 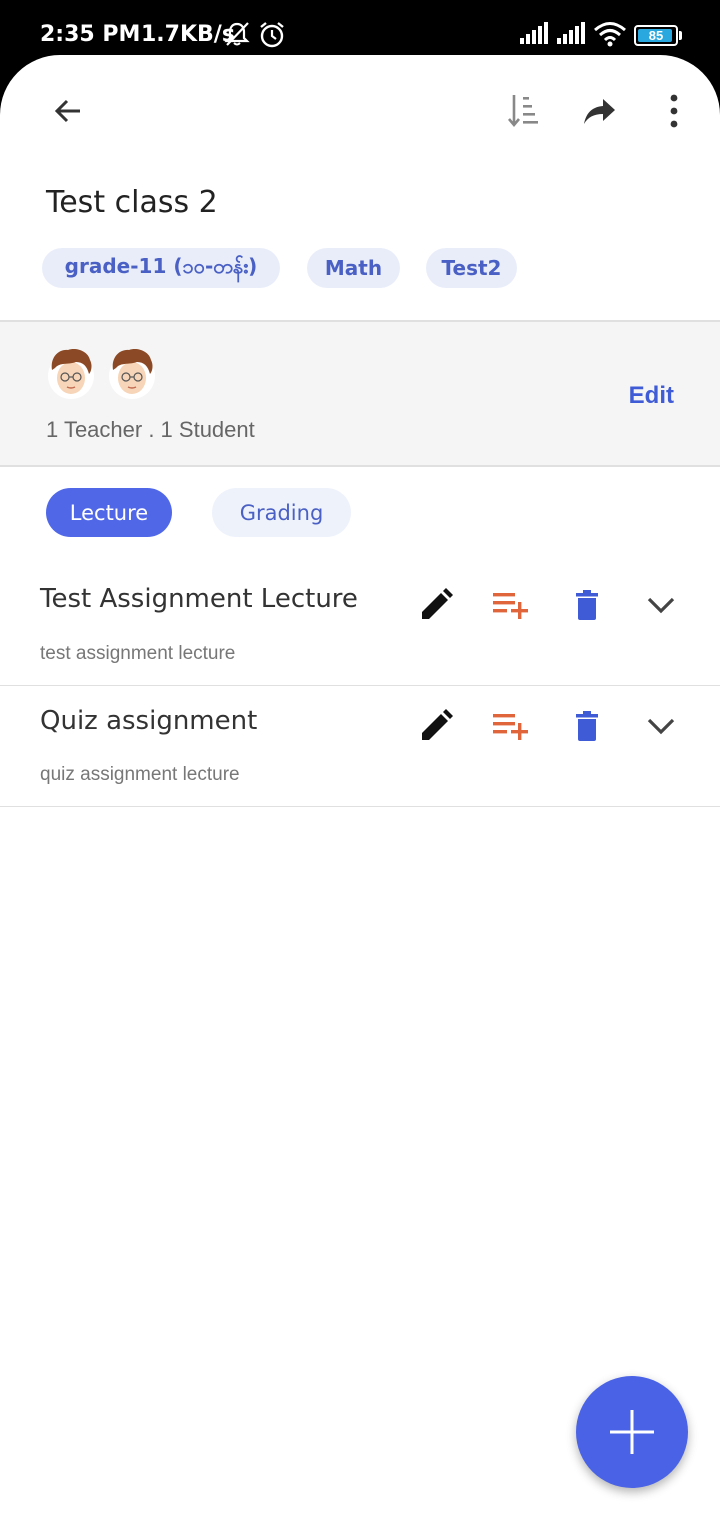 I want to click on more-options-button, so click(x=674, y=111).